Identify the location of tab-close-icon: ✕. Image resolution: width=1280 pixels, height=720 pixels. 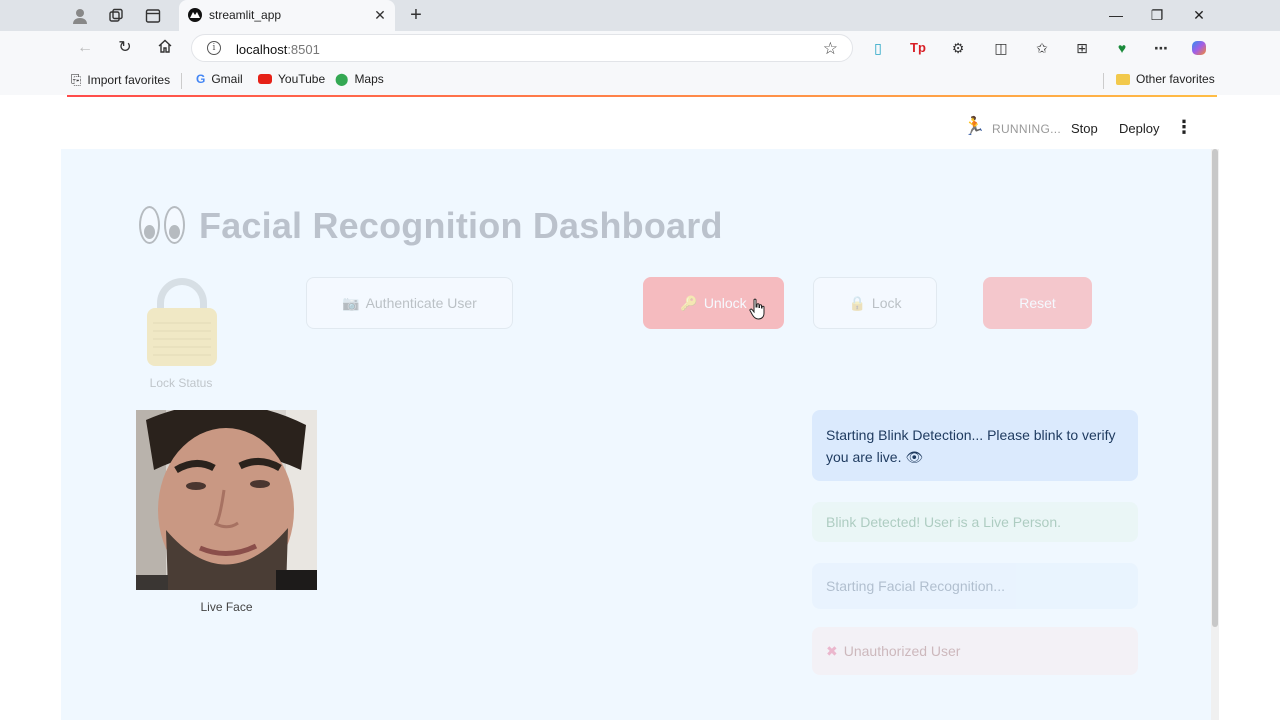
(380, 15).